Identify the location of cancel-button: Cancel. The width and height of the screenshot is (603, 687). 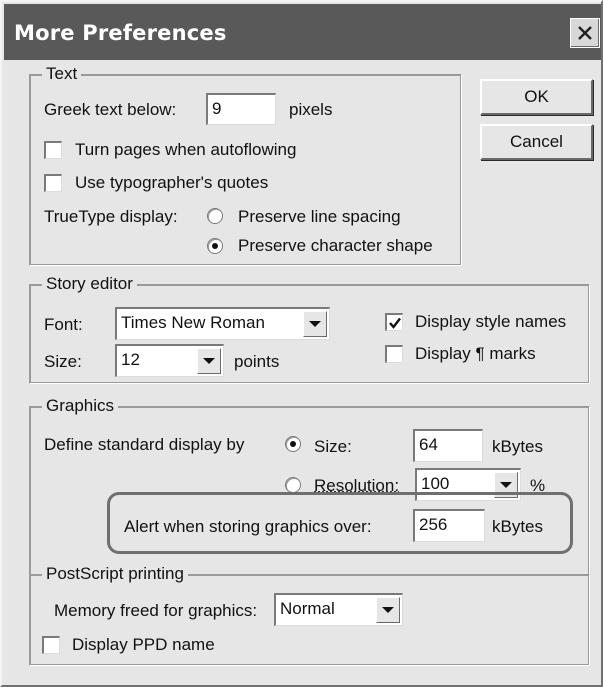
(536, 142).